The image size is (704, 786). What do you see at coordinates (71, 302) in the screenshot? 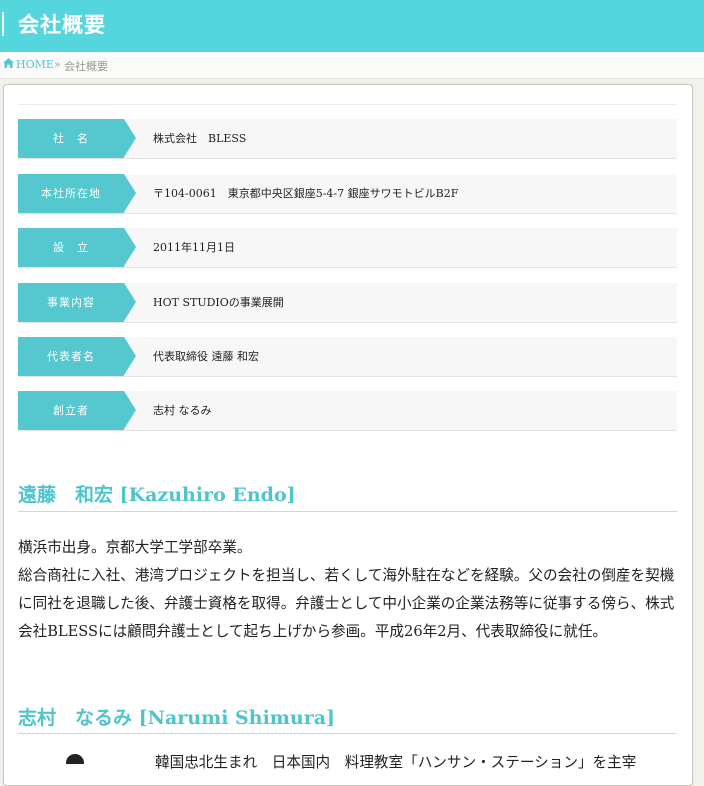
I see `info-label: 事業内容` at bounding box center [71, 302].